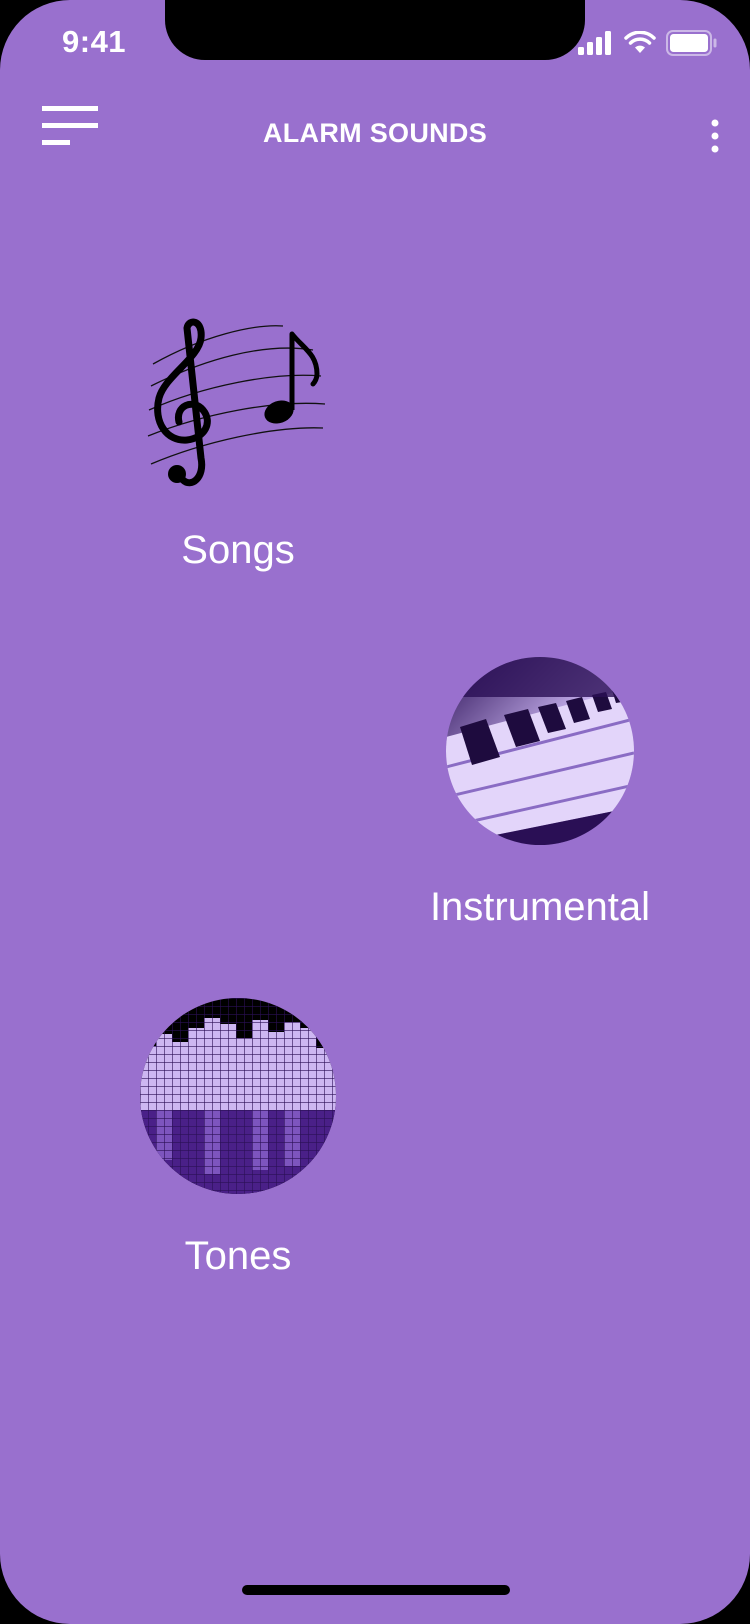  I want to click on category-songs: Songs, so click(238, 445).